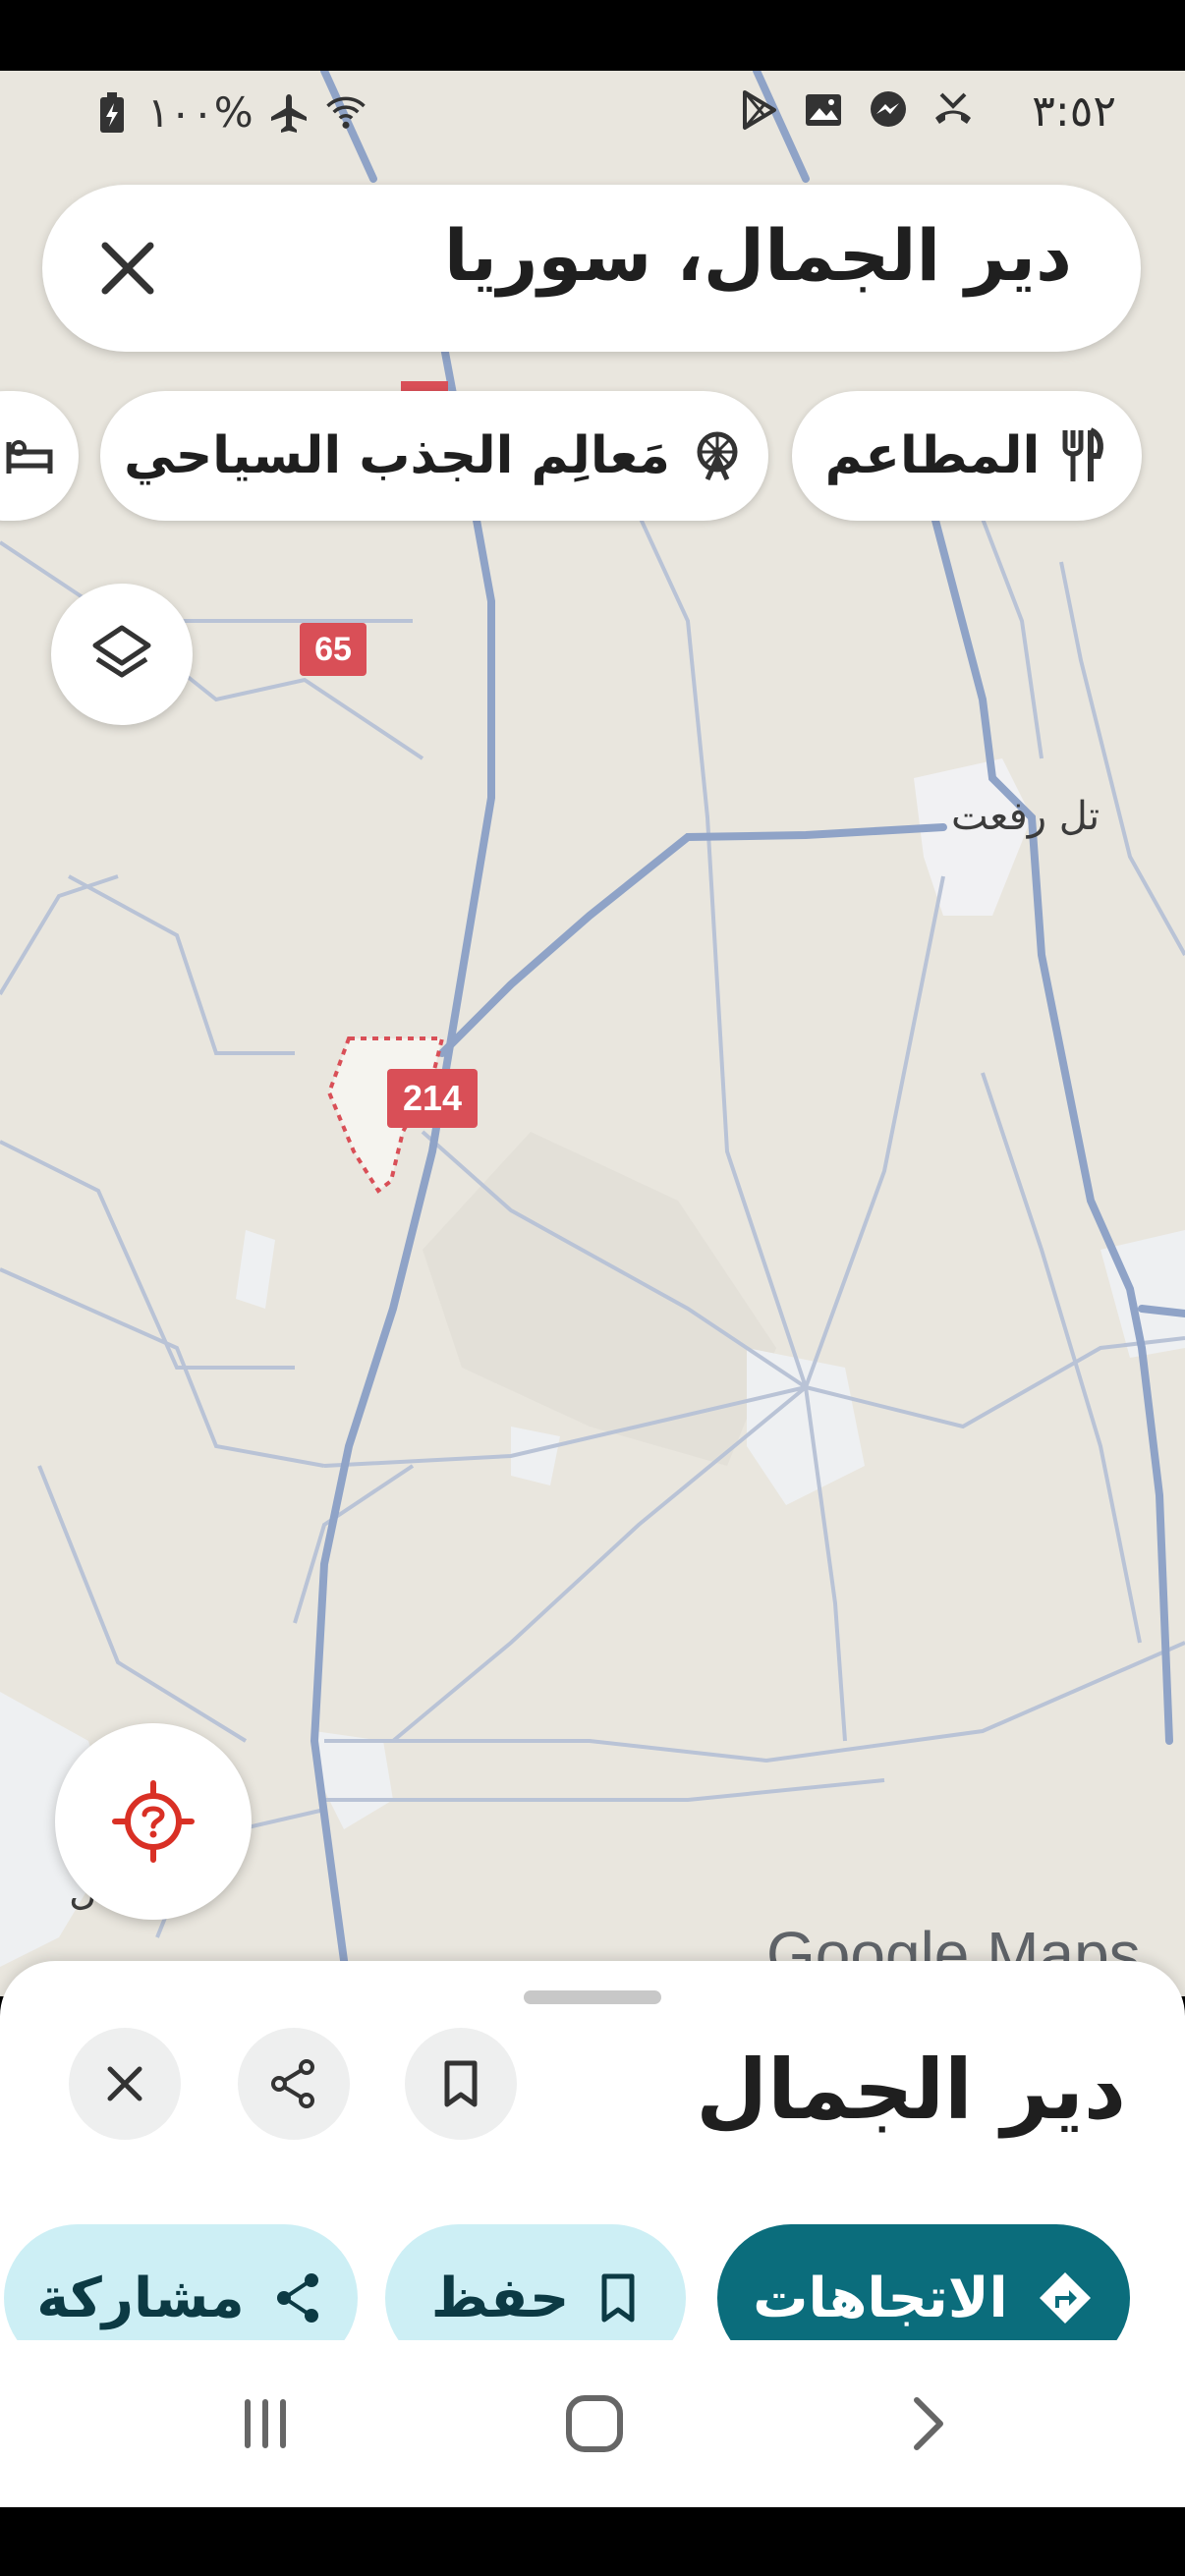 The height and width of the screenshot is (2576, 1185). Describe the element at coordinates (1083, 454) in the screenshot. I see `restaurant-icon` at that location.